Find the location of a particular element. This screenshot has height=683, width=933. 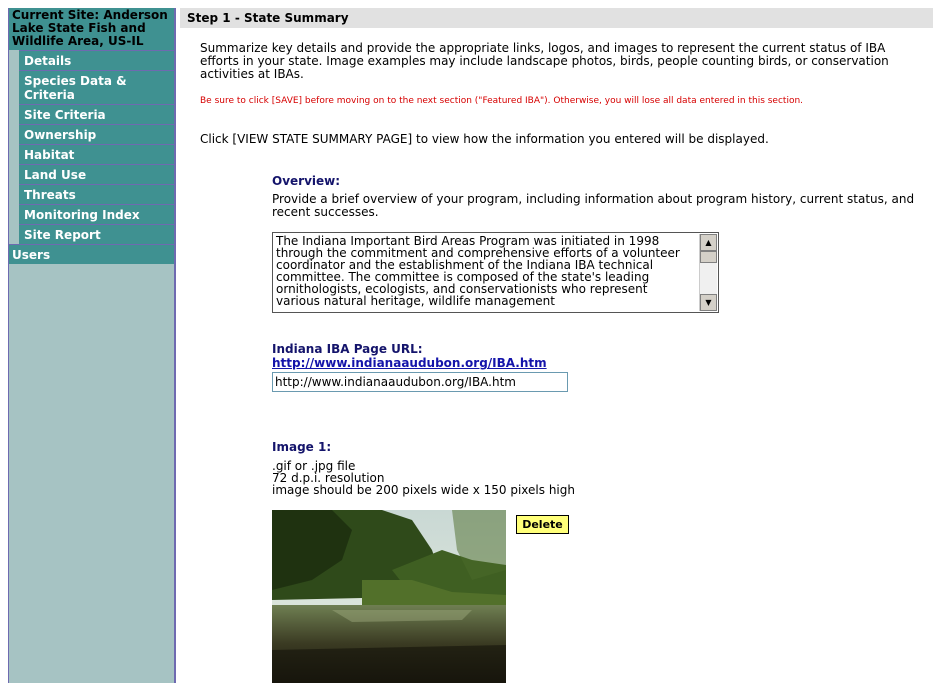

image1-photo is located at coordinates (389, 596).